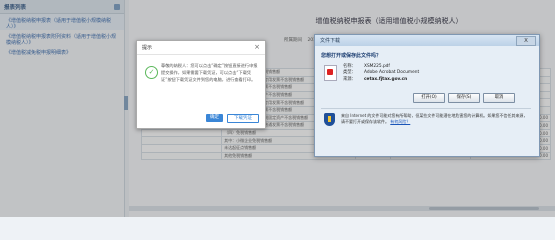 This screenshot has width=555, height=240. Describe the element at coordinates (386, 79) in the screenshot. I see `file-source: cetax.fjtax.gov.cn` at that location.